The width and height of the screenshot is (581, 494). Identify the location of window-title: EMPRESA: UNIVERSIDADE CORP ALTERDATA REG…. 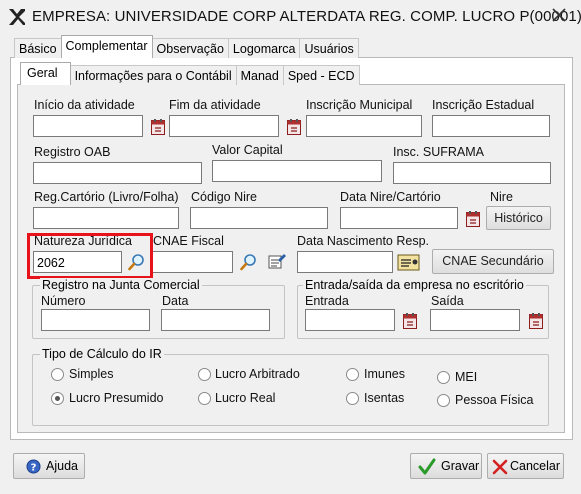
(306, 16).